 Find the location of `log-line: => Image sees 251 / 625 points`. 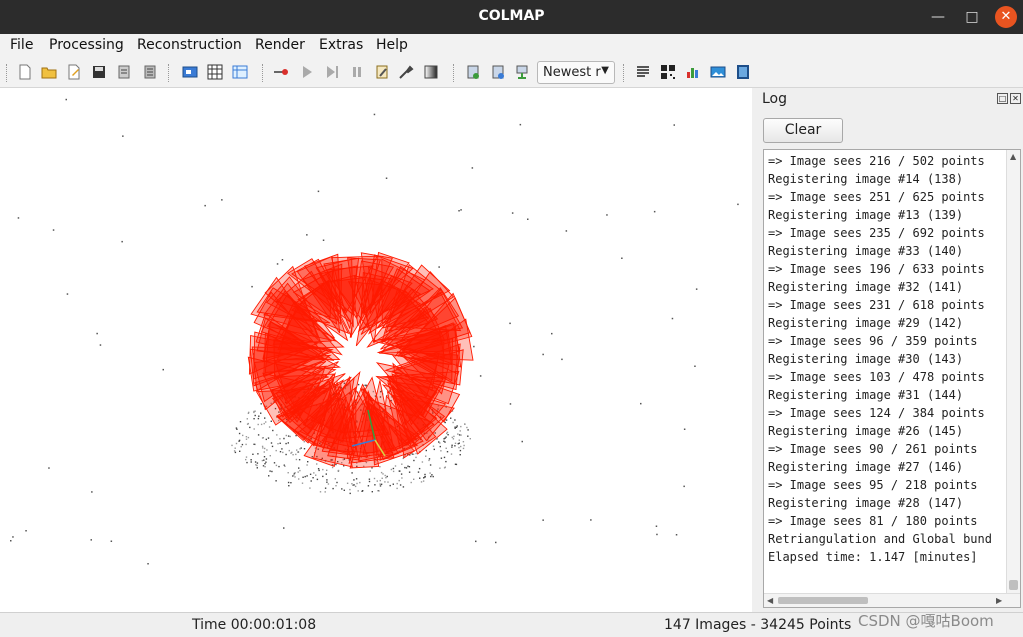

log-line: => Image sees 251 / 625 points is located at coordinates (876, 197).